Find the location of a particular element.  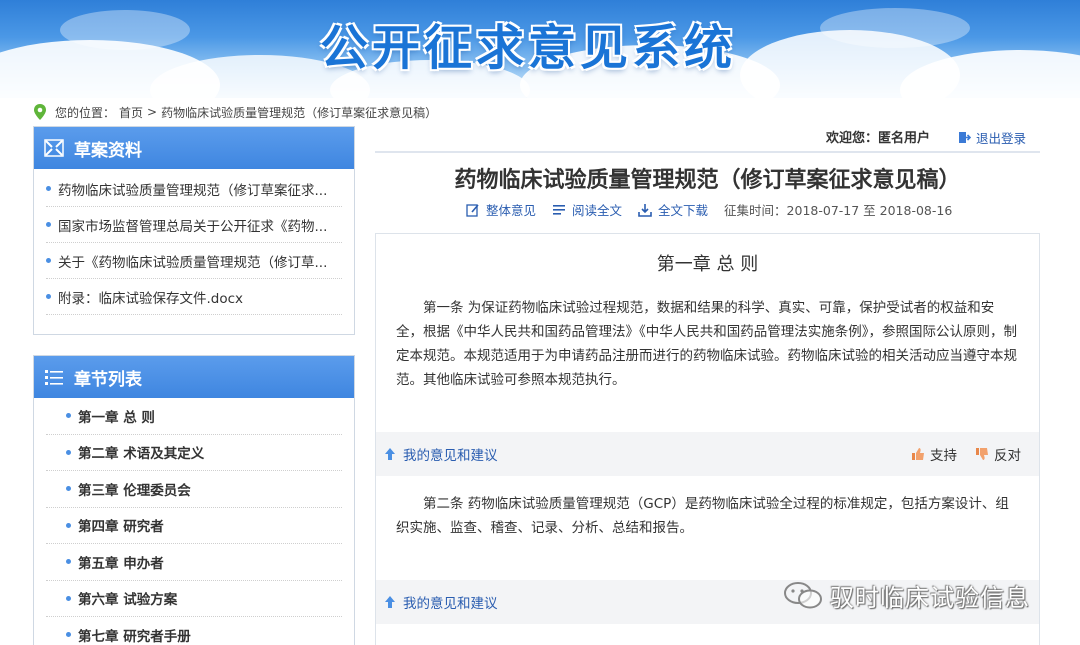

breadcrumb-home: 首页 is located at coordinates (131, 112).